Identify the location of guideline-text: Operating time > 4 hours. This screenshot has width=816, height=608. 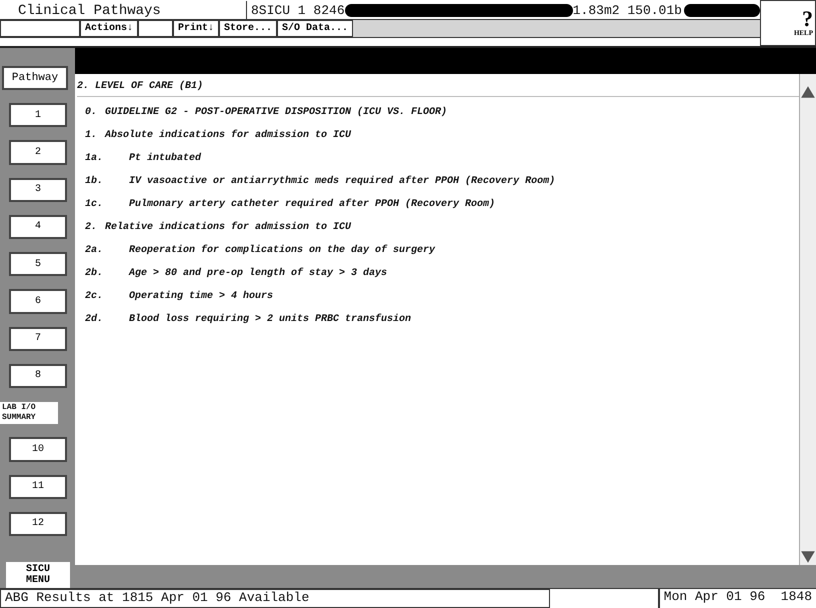
(201, 296).